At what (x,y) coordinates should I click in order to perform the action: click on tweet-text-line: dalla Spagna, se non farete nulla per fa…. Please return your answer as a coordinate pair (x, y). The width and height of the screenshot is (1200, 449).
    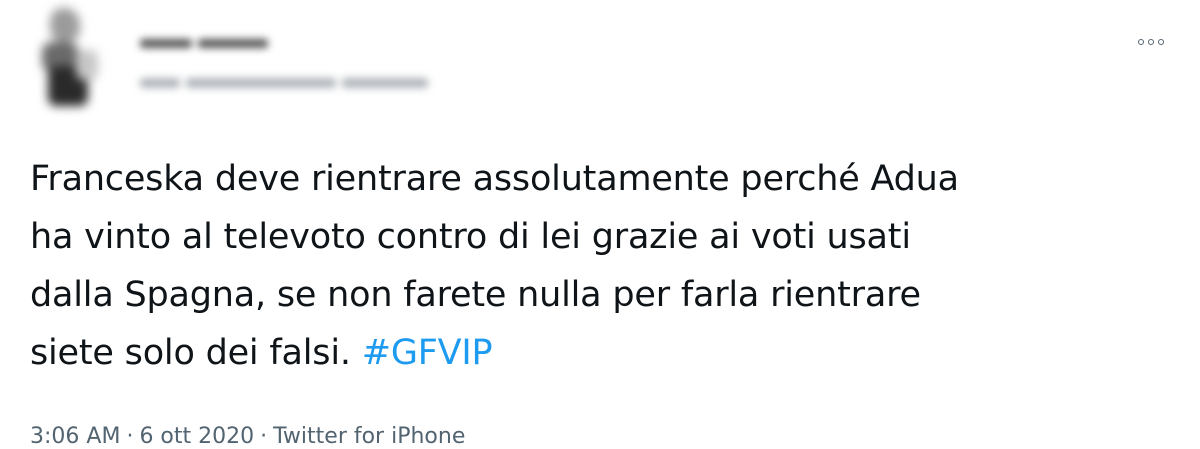
    Looking at the image, I should click on (475, 295).